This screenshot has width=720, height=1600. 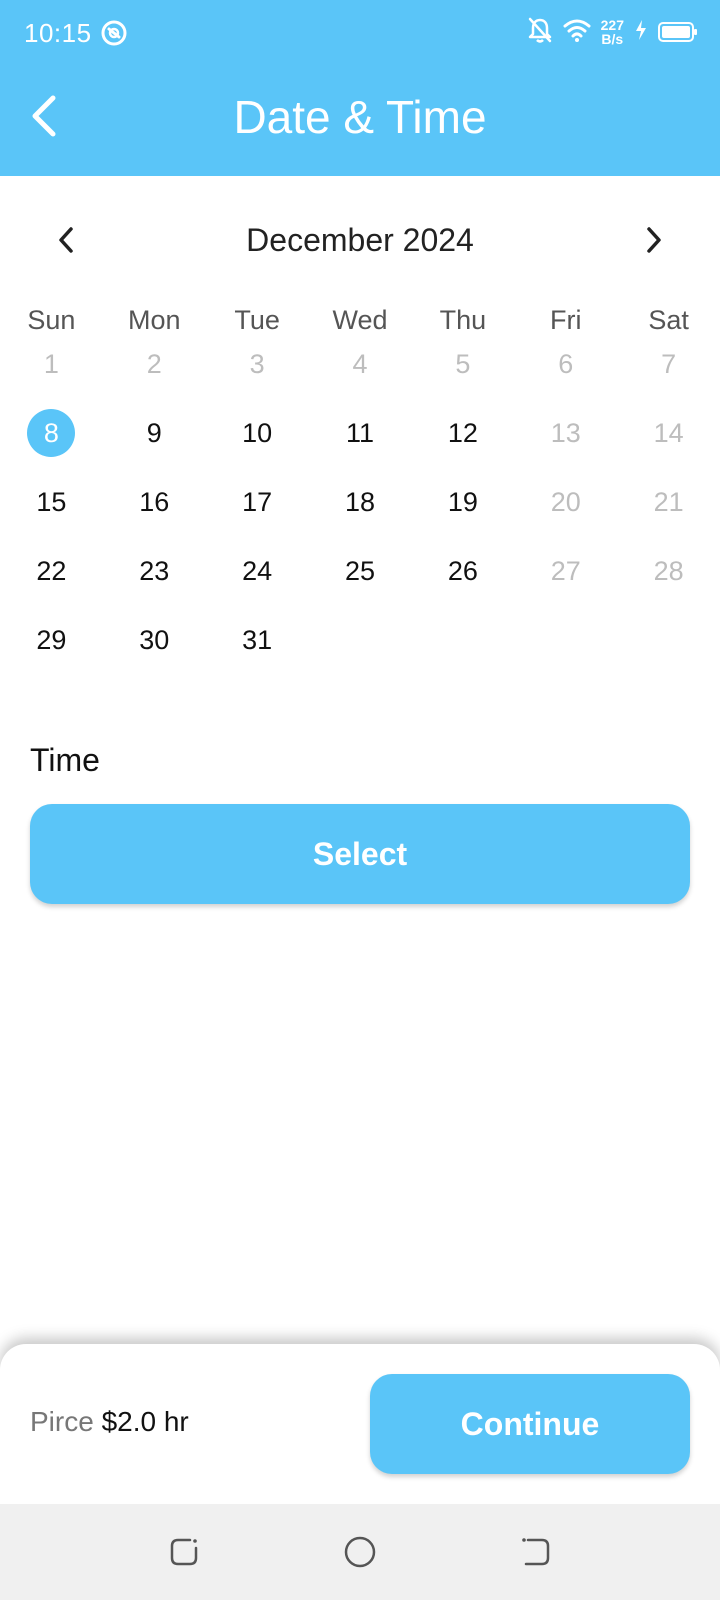 I want to click on calendar-day: 3, so click(x=257, y=363).